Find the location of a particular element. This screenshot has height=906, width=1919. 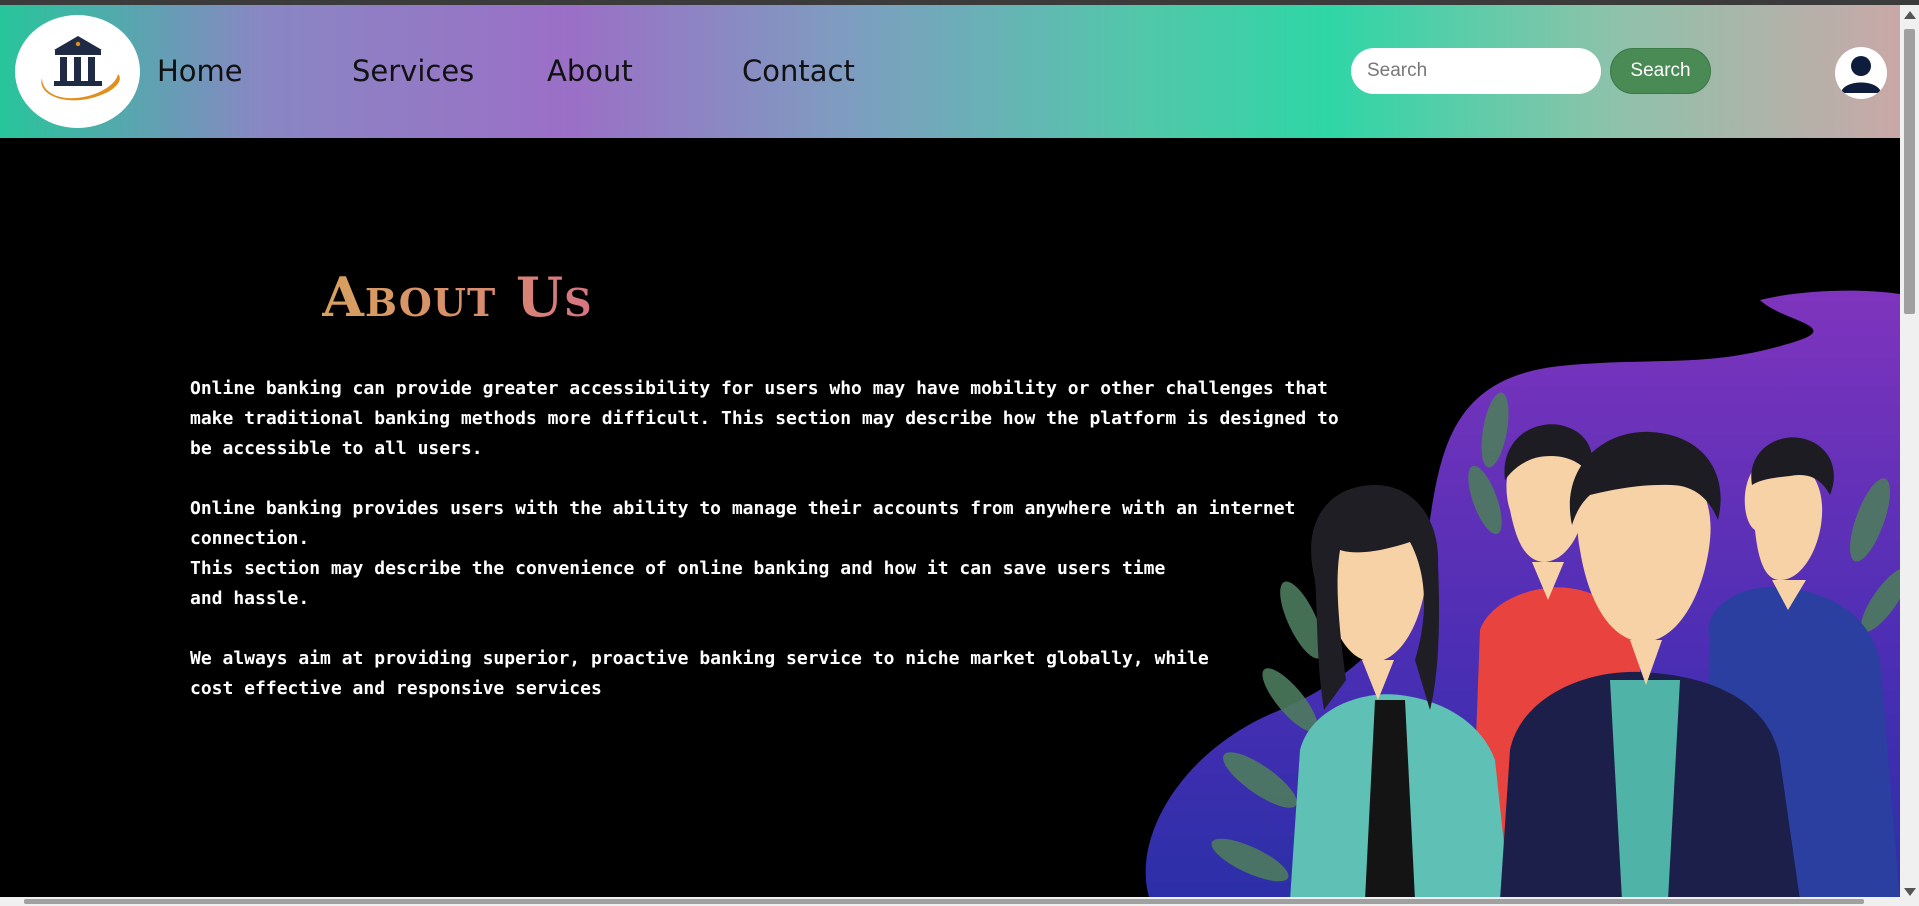

horizontal-scroll-thumb is located at coordinates (944, 901).